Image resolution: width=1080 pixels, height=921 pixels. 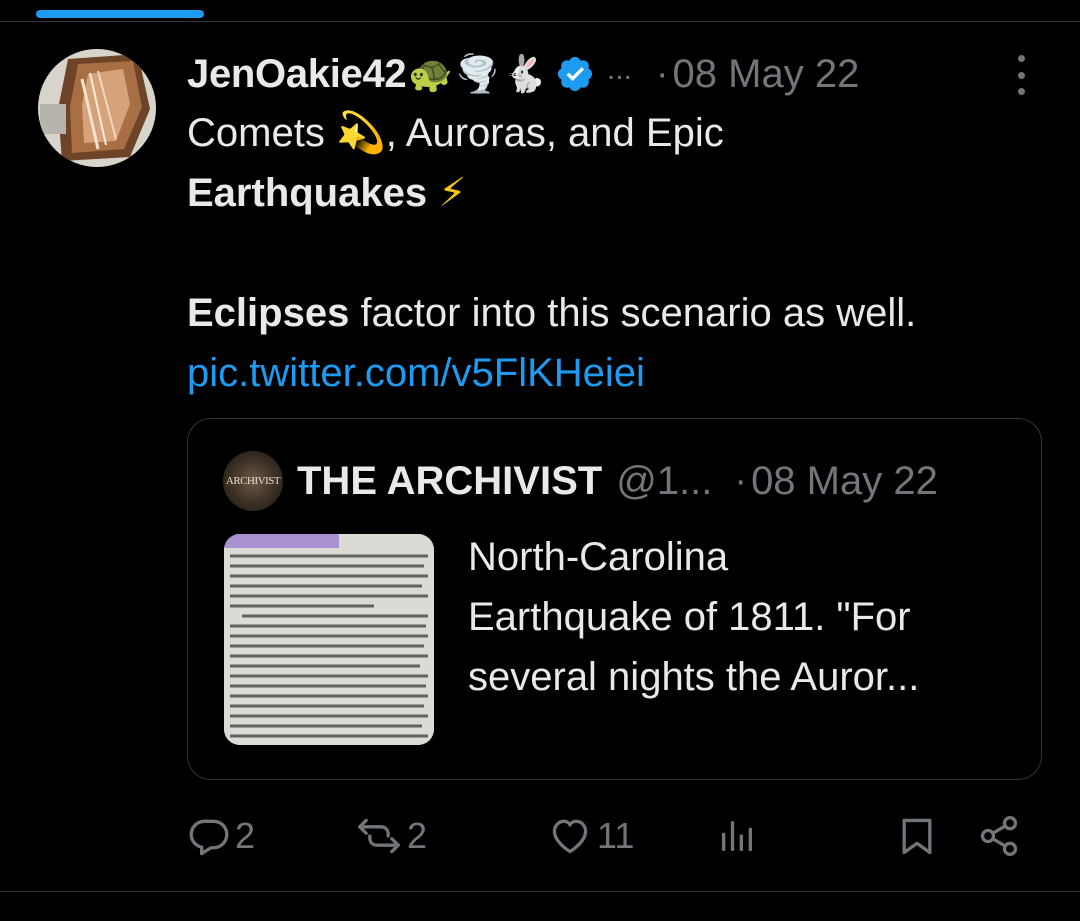 What do you see at coordinates (616, 835) in the screenshot?
I see `like-count: 11` at bounding box center [616, 835].